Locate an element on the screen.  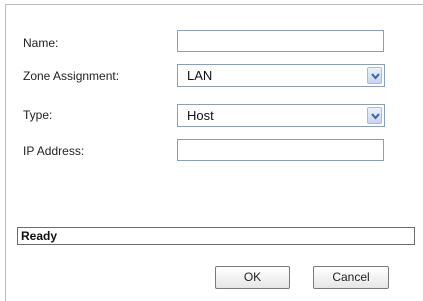
ip-address-input is located at coordinates (280, 150).